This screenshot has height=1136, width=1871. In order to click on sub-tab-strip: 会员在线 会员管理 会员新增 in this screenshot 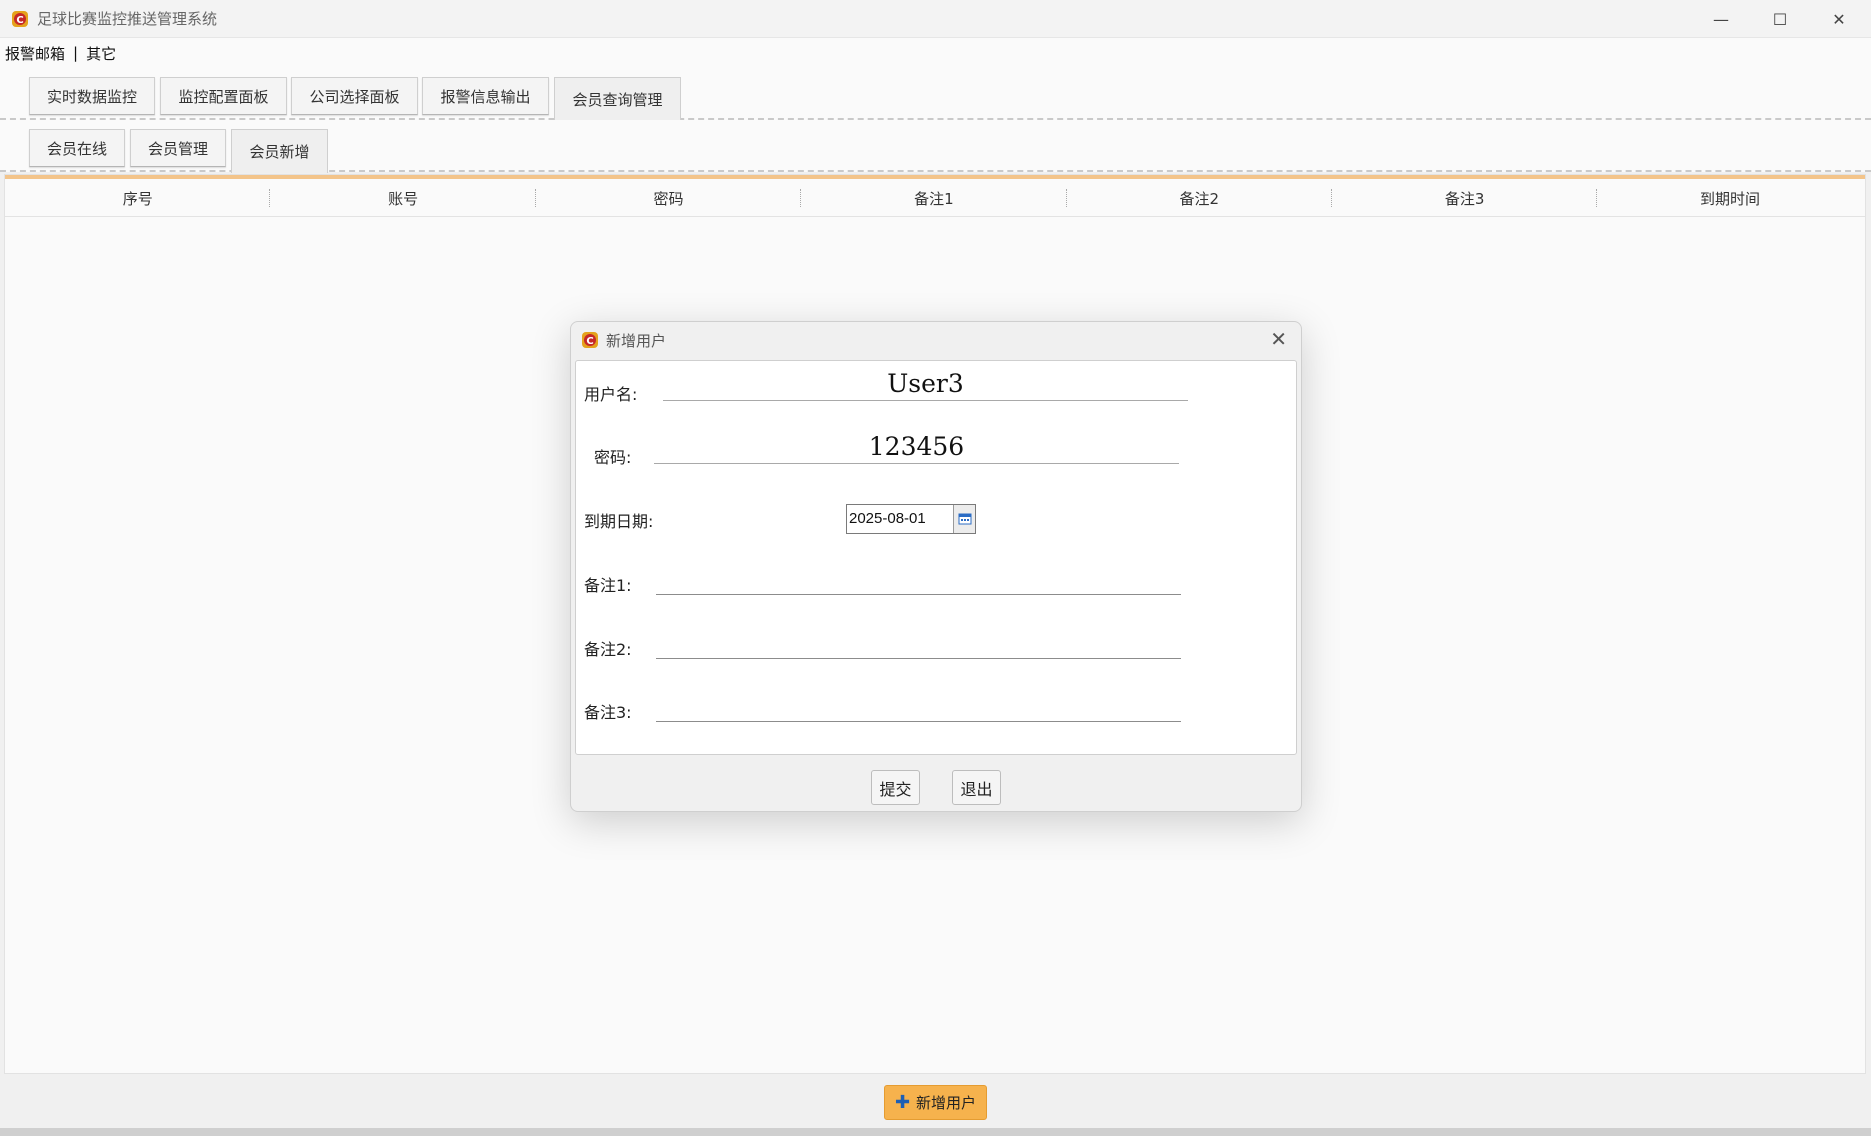, I will do `click(935, 146)`.